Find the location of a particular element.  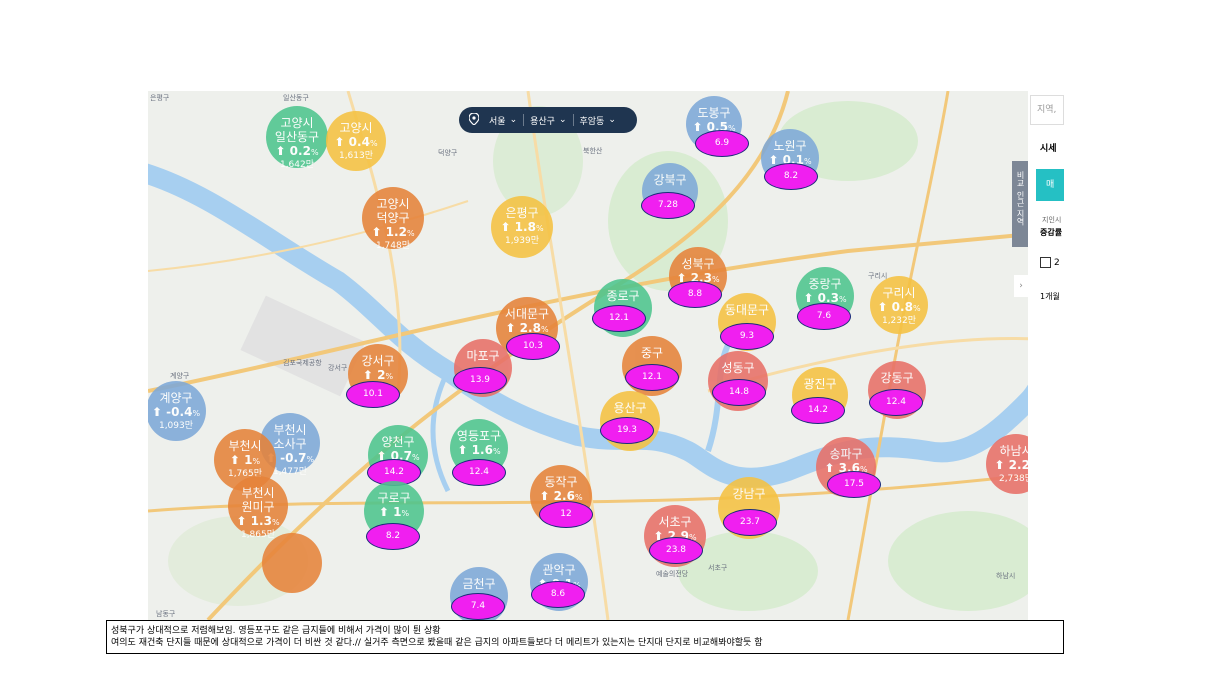

tab-price: 시세 is located at coordinates (1048, 147).